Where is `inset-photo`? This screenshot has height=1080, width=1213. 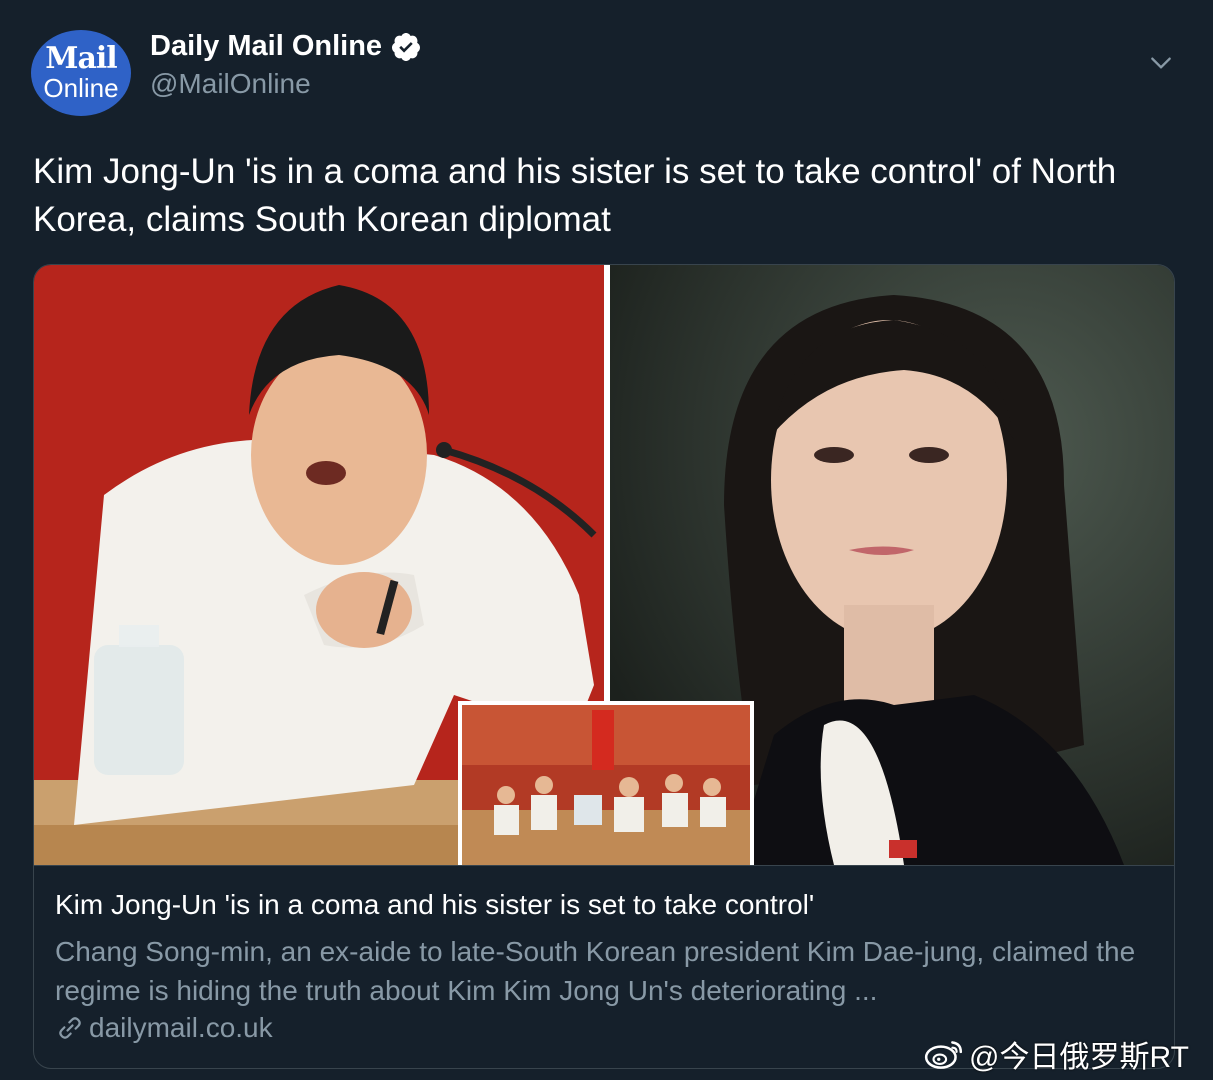 inset-photo is located at coordinates (606, 783).